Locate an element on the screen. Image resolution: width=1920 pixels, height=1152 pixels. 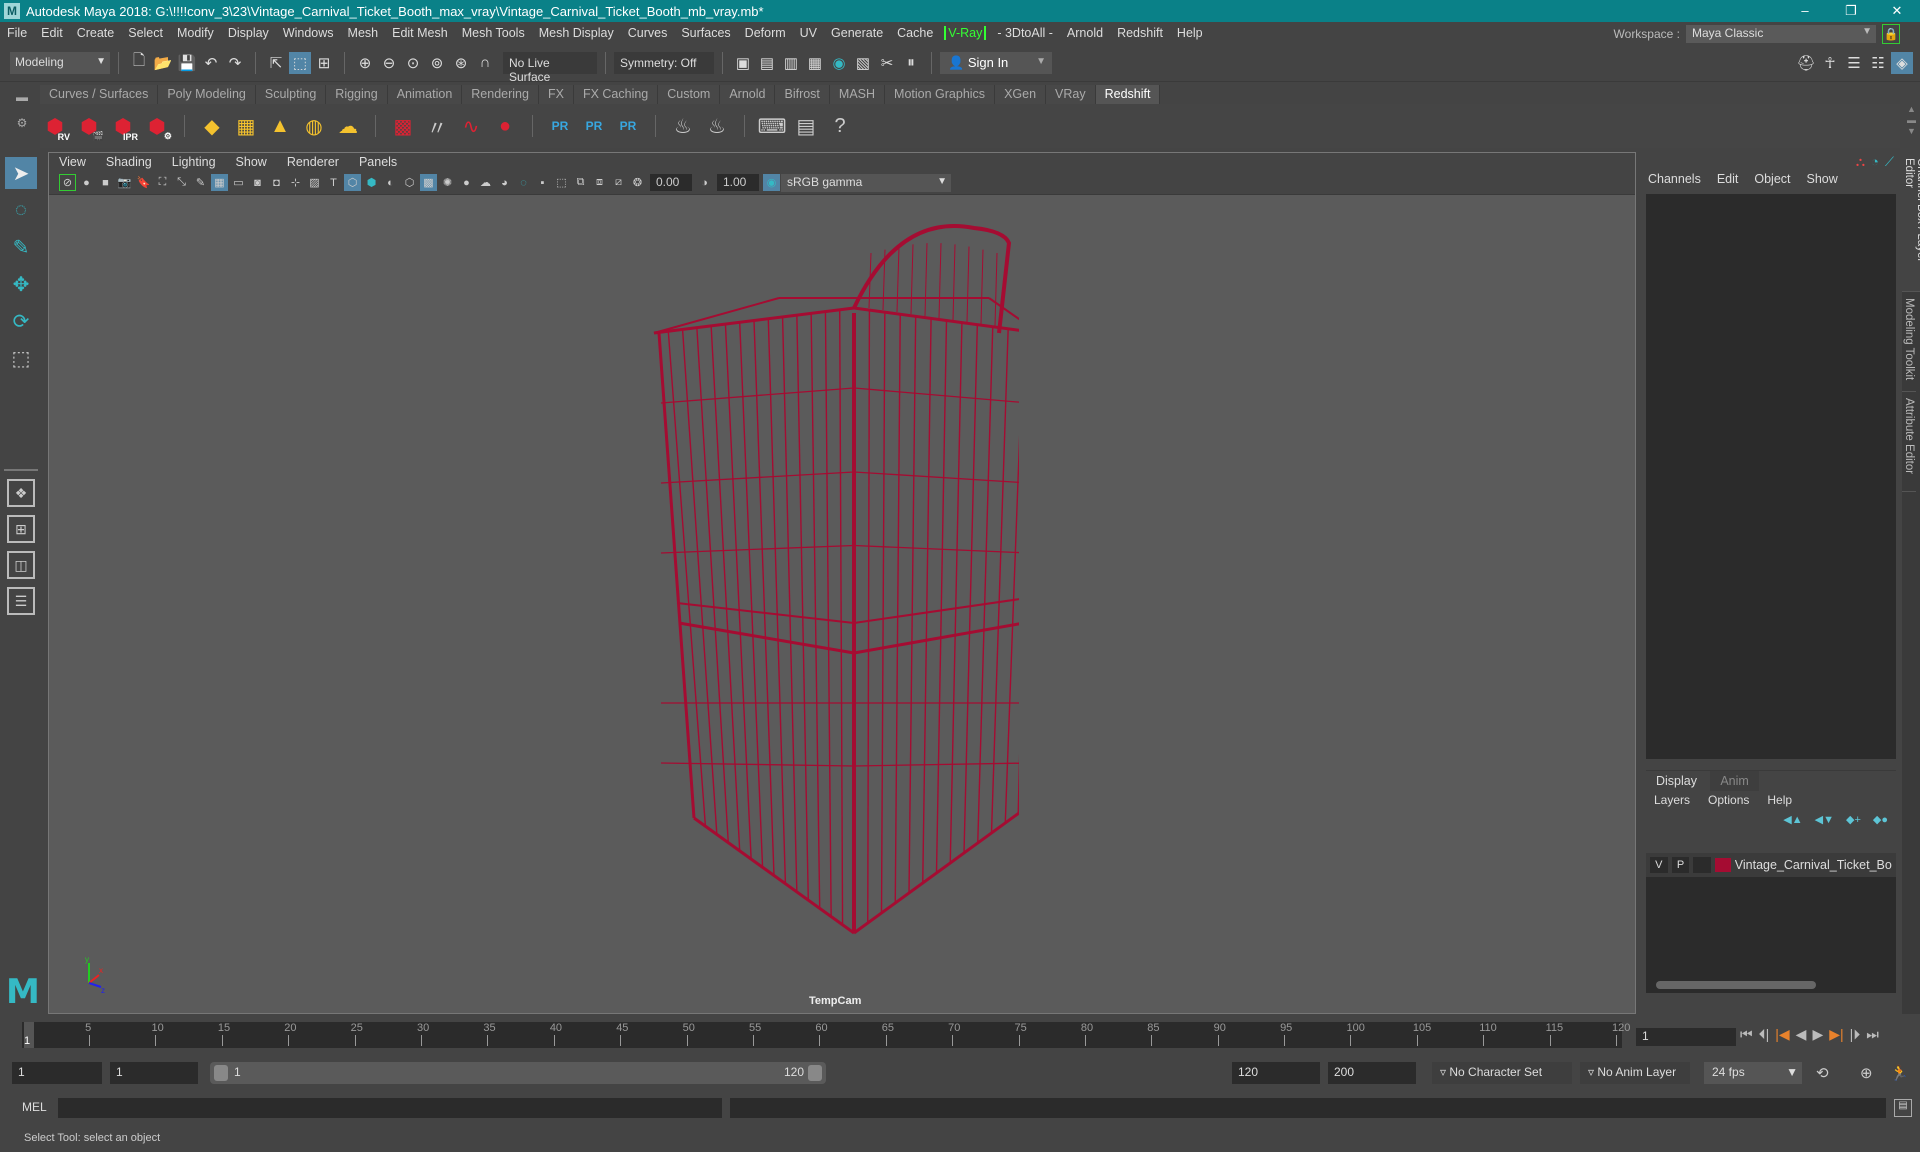
rs-proxy-import-icon: PR is located at coordinates (594, 126).